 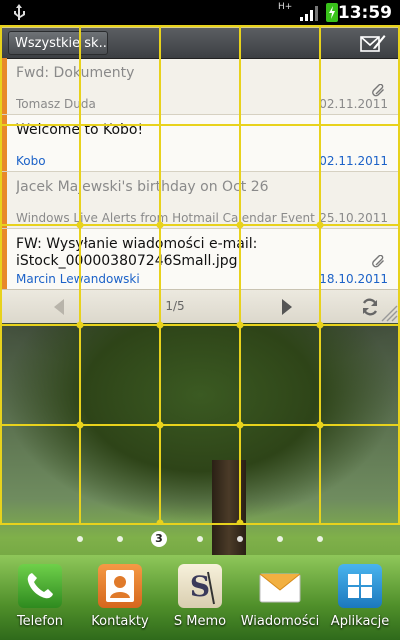 What do you see at coordinates (287, 307) in the screenshot?
I see `next-page-icon` at bounding box center [287, 307].